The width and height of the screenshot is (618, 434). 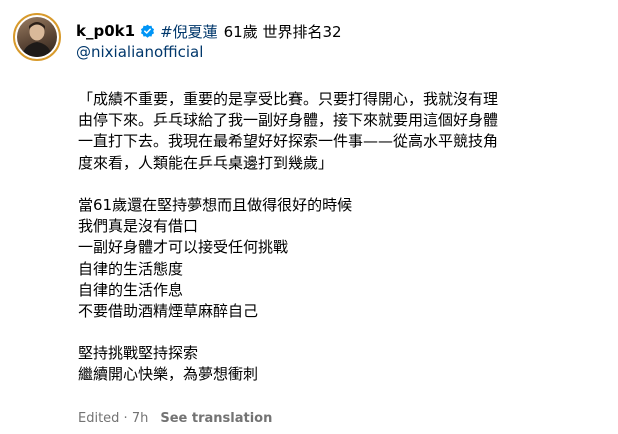 What do you see at coordinates (215, 204) in the screenshot?
I see `caption-line: 當61歲還在堅持夢想而且做得很好的時候` at bounding box center [215, 204].